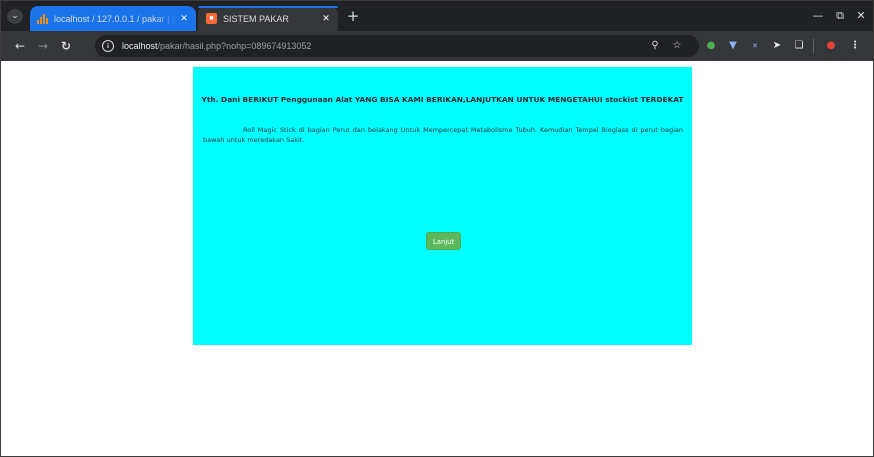 The height and width of the screenshot is (457, 874). I want to click on tab-title: SISTEM PAKAR, so click(256, 18).